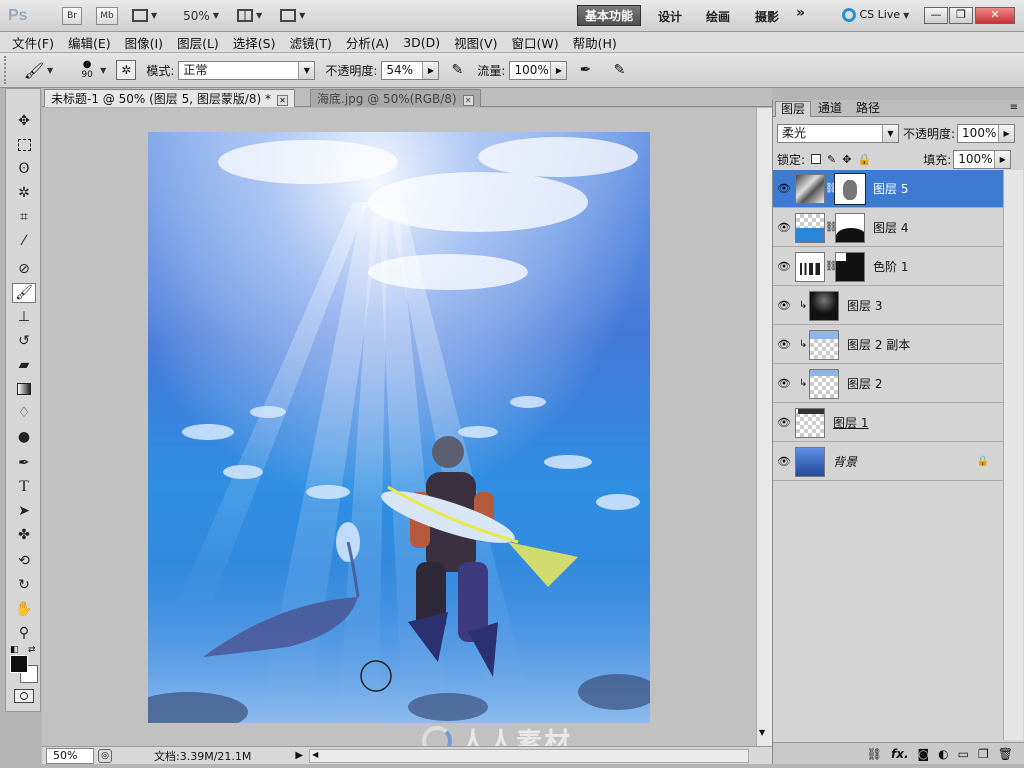 The width and height of the screenshot is (1024, 768). What do you see at coordinates (888, 423) in the screenshot?
I see `layer-row: 👁 图层 1` at bounding box center [888, 423].